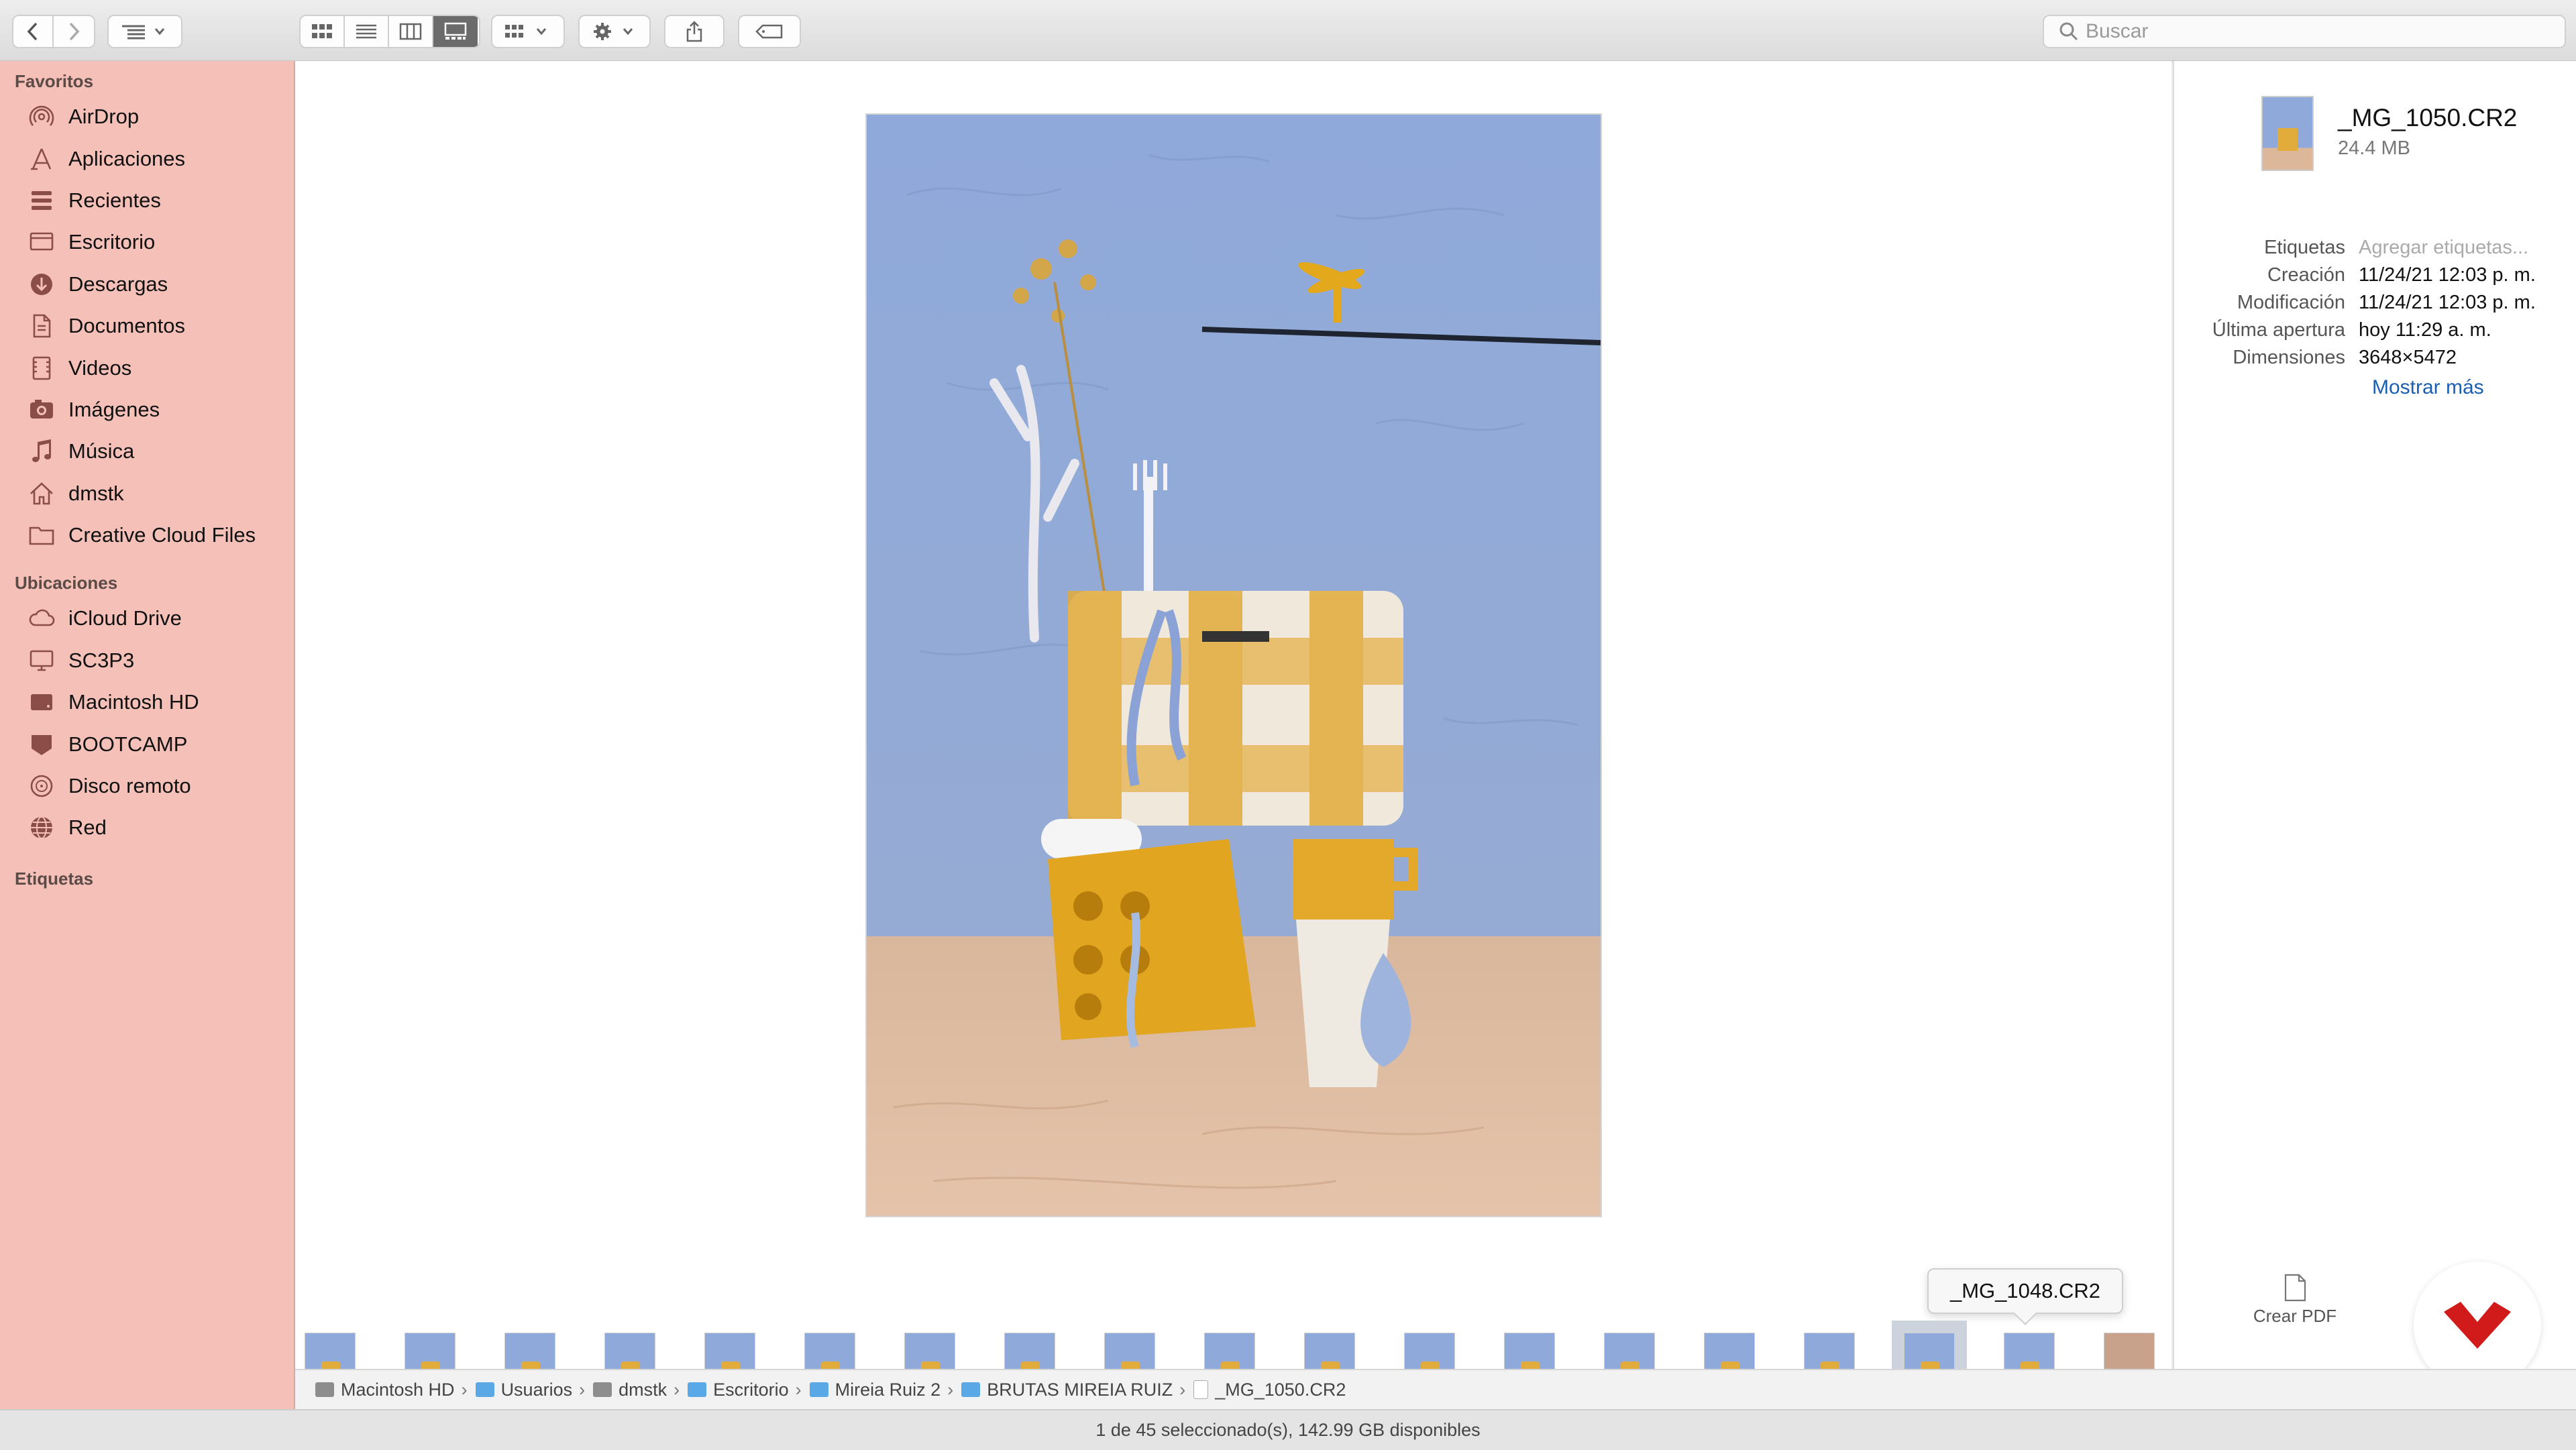 This screenshot has height=1450, width=2576. What do you see at coordinates (74, 31) in the screenshot?
I see `forward-button` at bounding box center [74, 31].